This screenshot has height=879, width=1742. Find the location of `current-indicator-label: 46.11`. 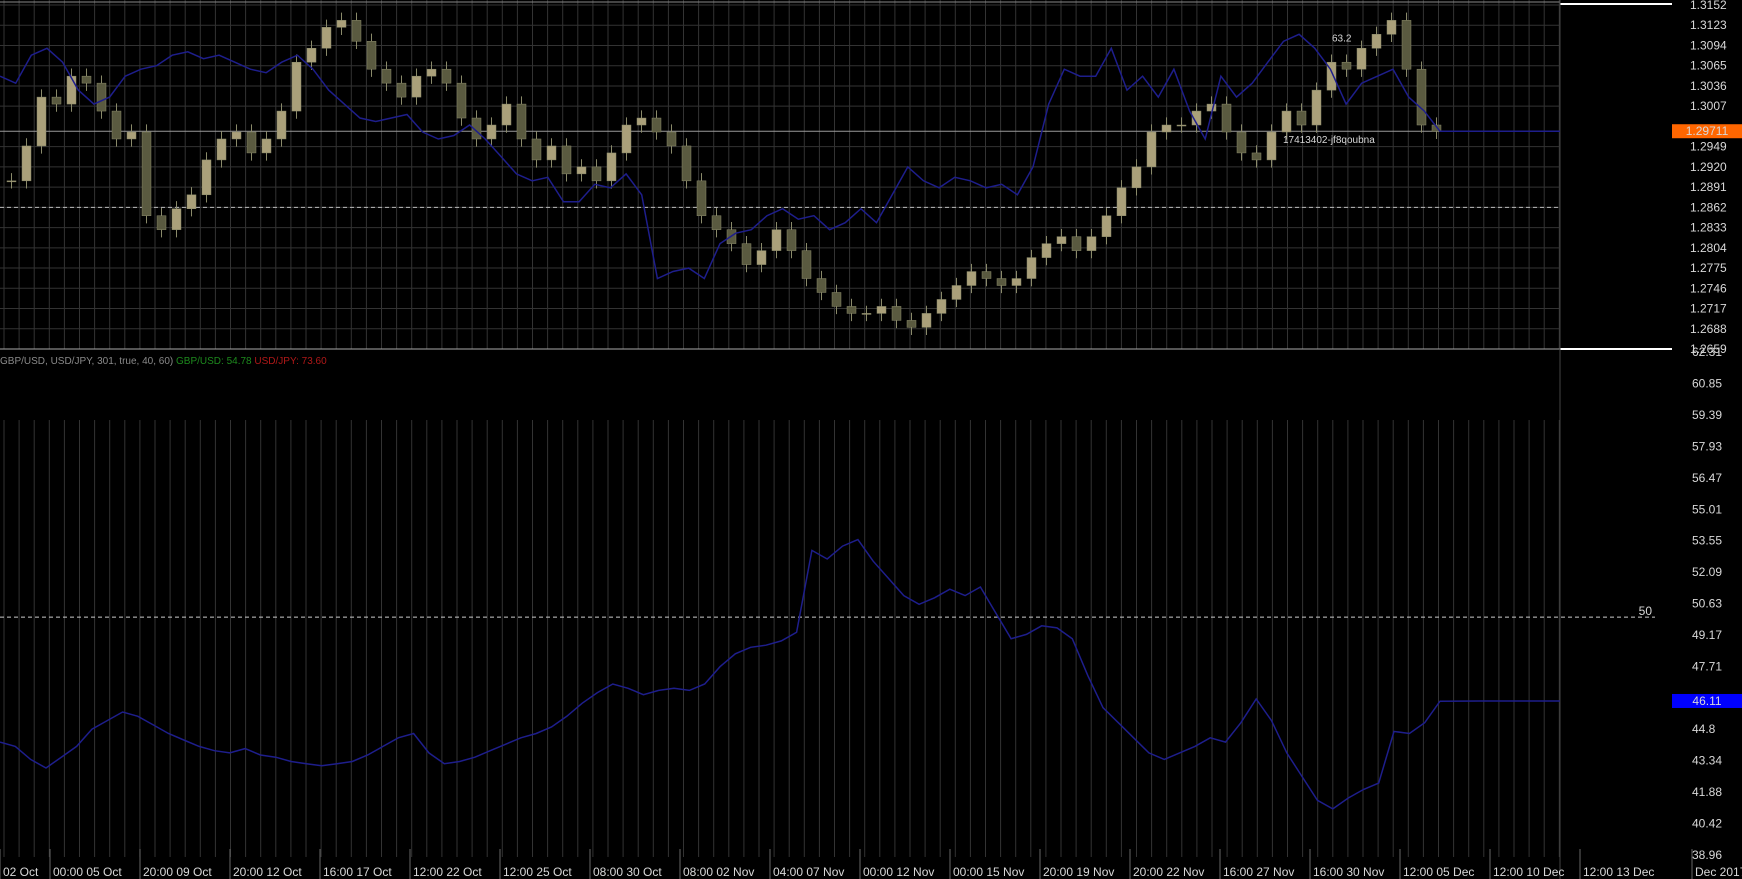

current-indicator-label: 46.11 is located at coordinates (1706, 701).